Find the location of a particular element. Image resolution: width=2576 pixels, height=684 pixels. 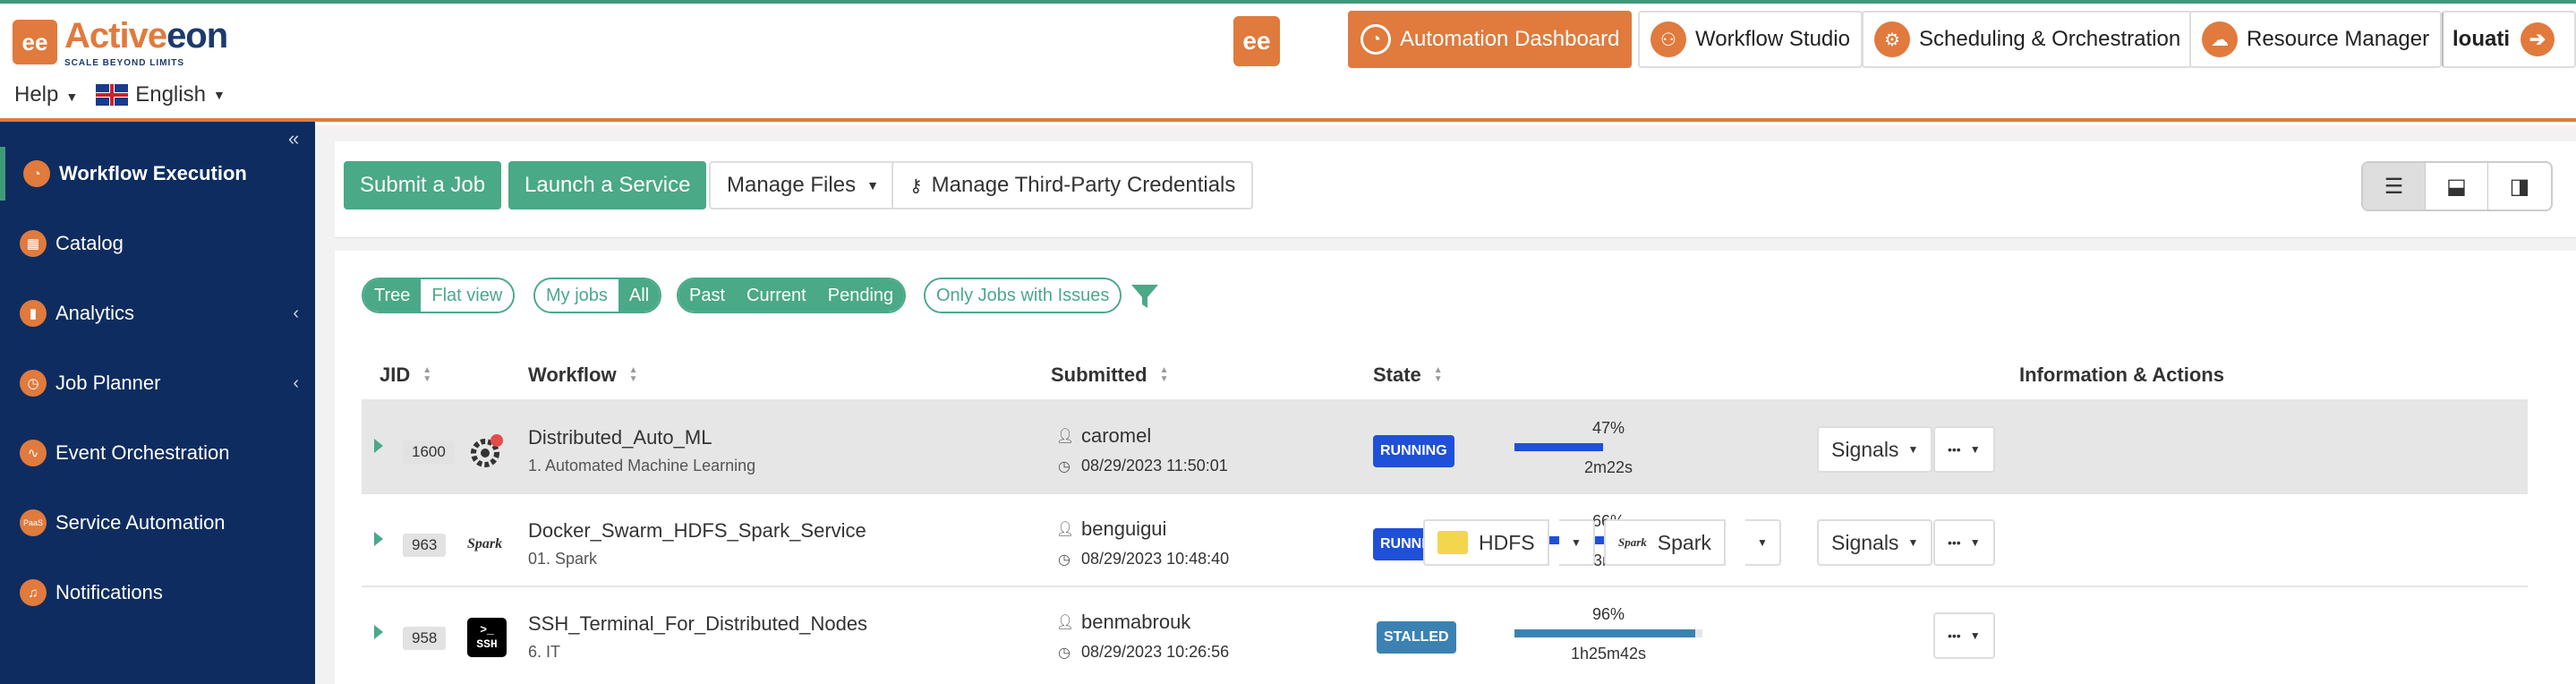

activeeon-center-icon: ee is located at coordinates (1256, 41).